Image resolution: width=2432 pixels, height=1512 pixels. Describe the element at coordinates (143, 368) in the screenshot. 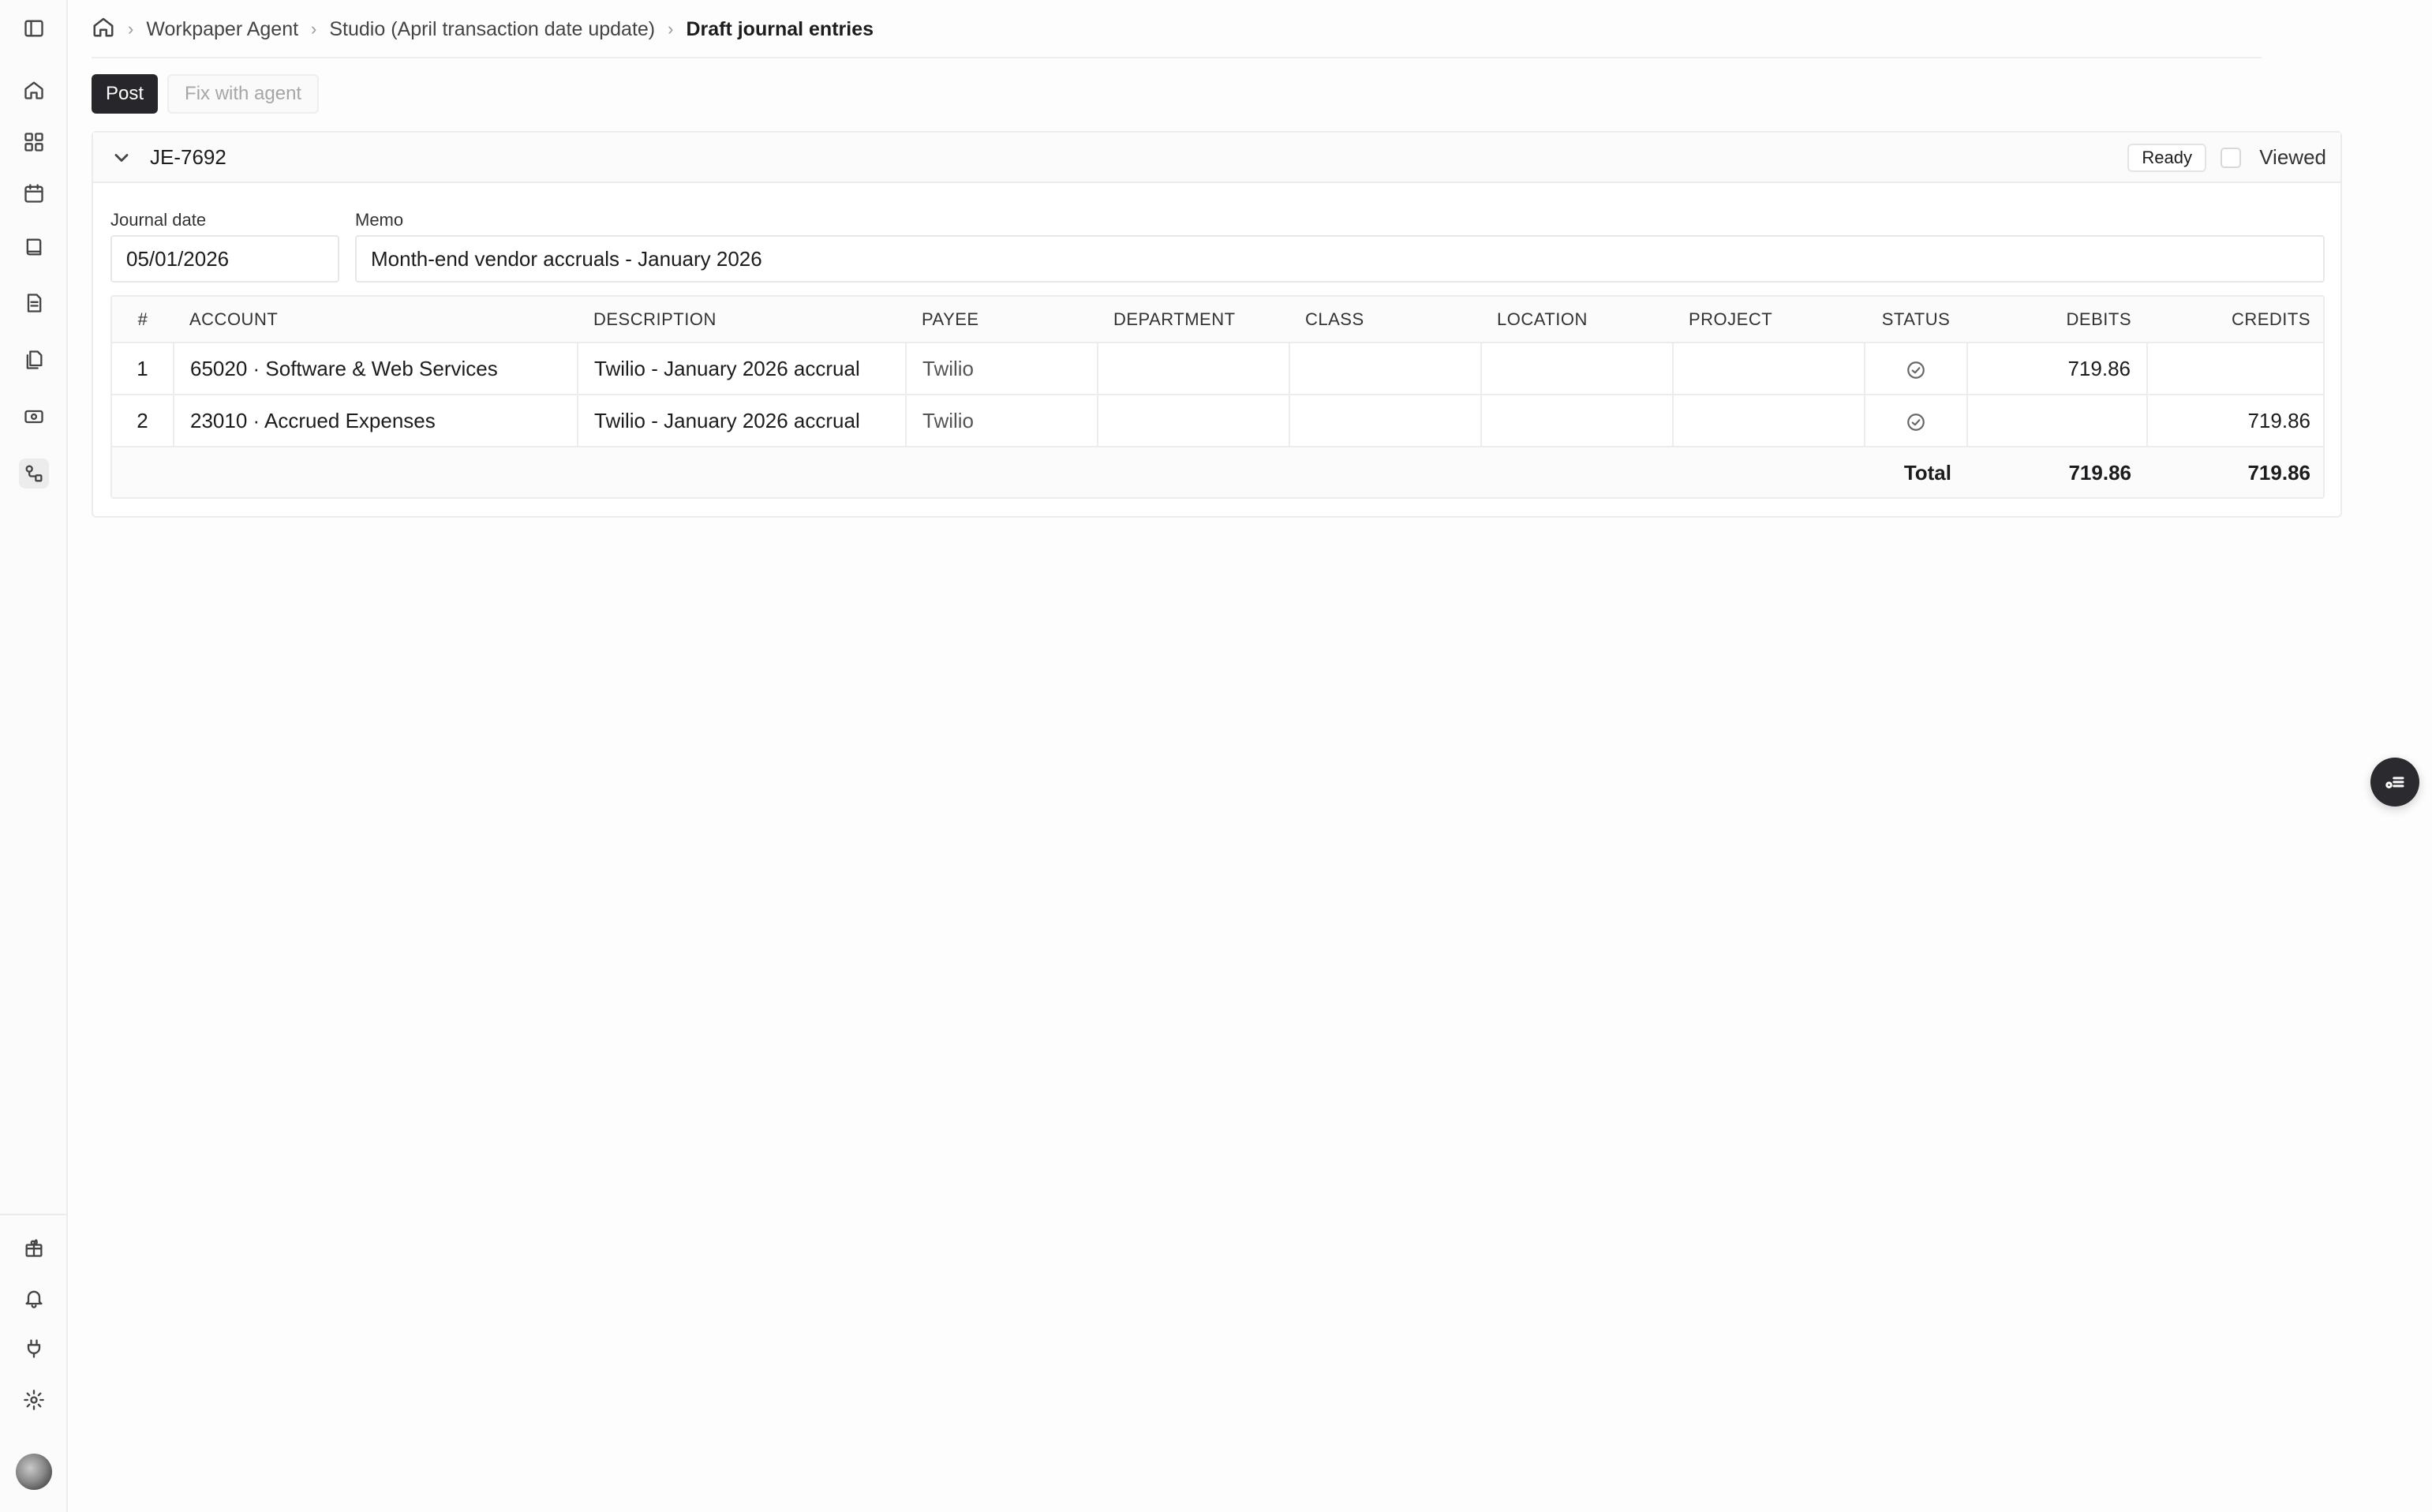

I see `line-number: 1` at that location.